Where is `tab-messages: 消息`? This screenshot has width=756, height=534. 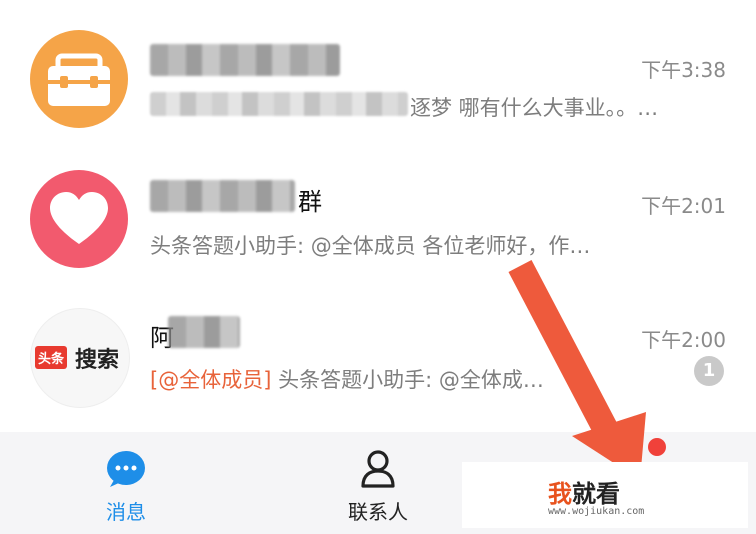 tab-messages: 消息 is located at coordinates (126, 483).